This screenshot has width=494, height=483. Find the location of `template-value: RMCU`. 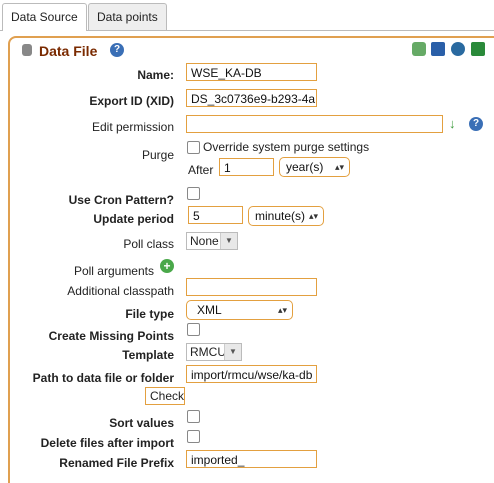

template-value: RMCU is located at coordinates (208, 352).